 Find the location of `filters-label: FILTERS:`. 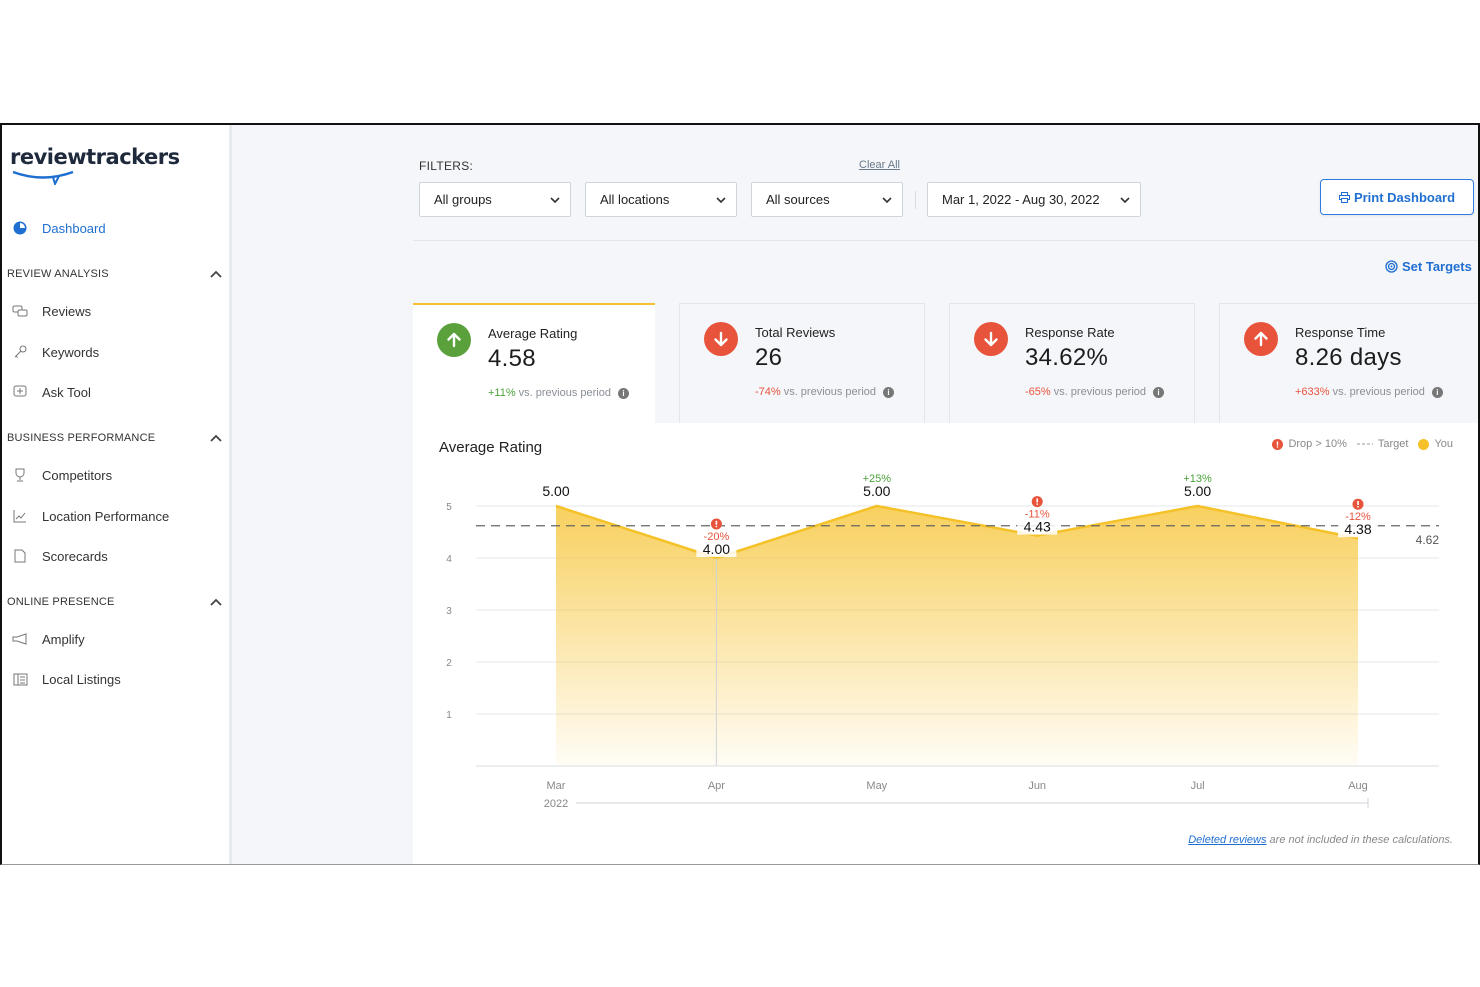

filters-label: FILTERS: is located at coordinates (446, 166).